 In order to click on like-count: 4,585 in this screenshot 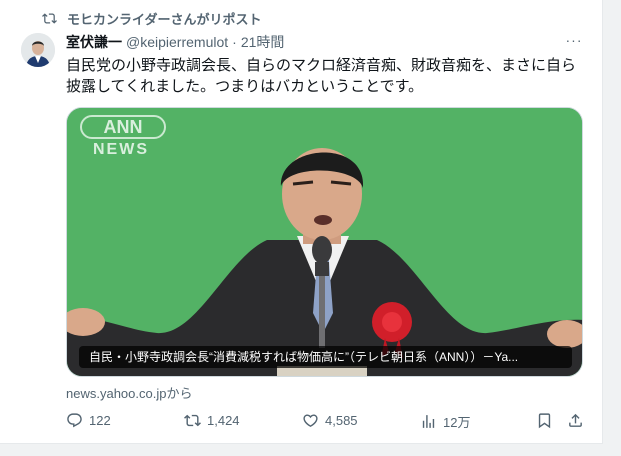, I will do `click(341, 420)`.